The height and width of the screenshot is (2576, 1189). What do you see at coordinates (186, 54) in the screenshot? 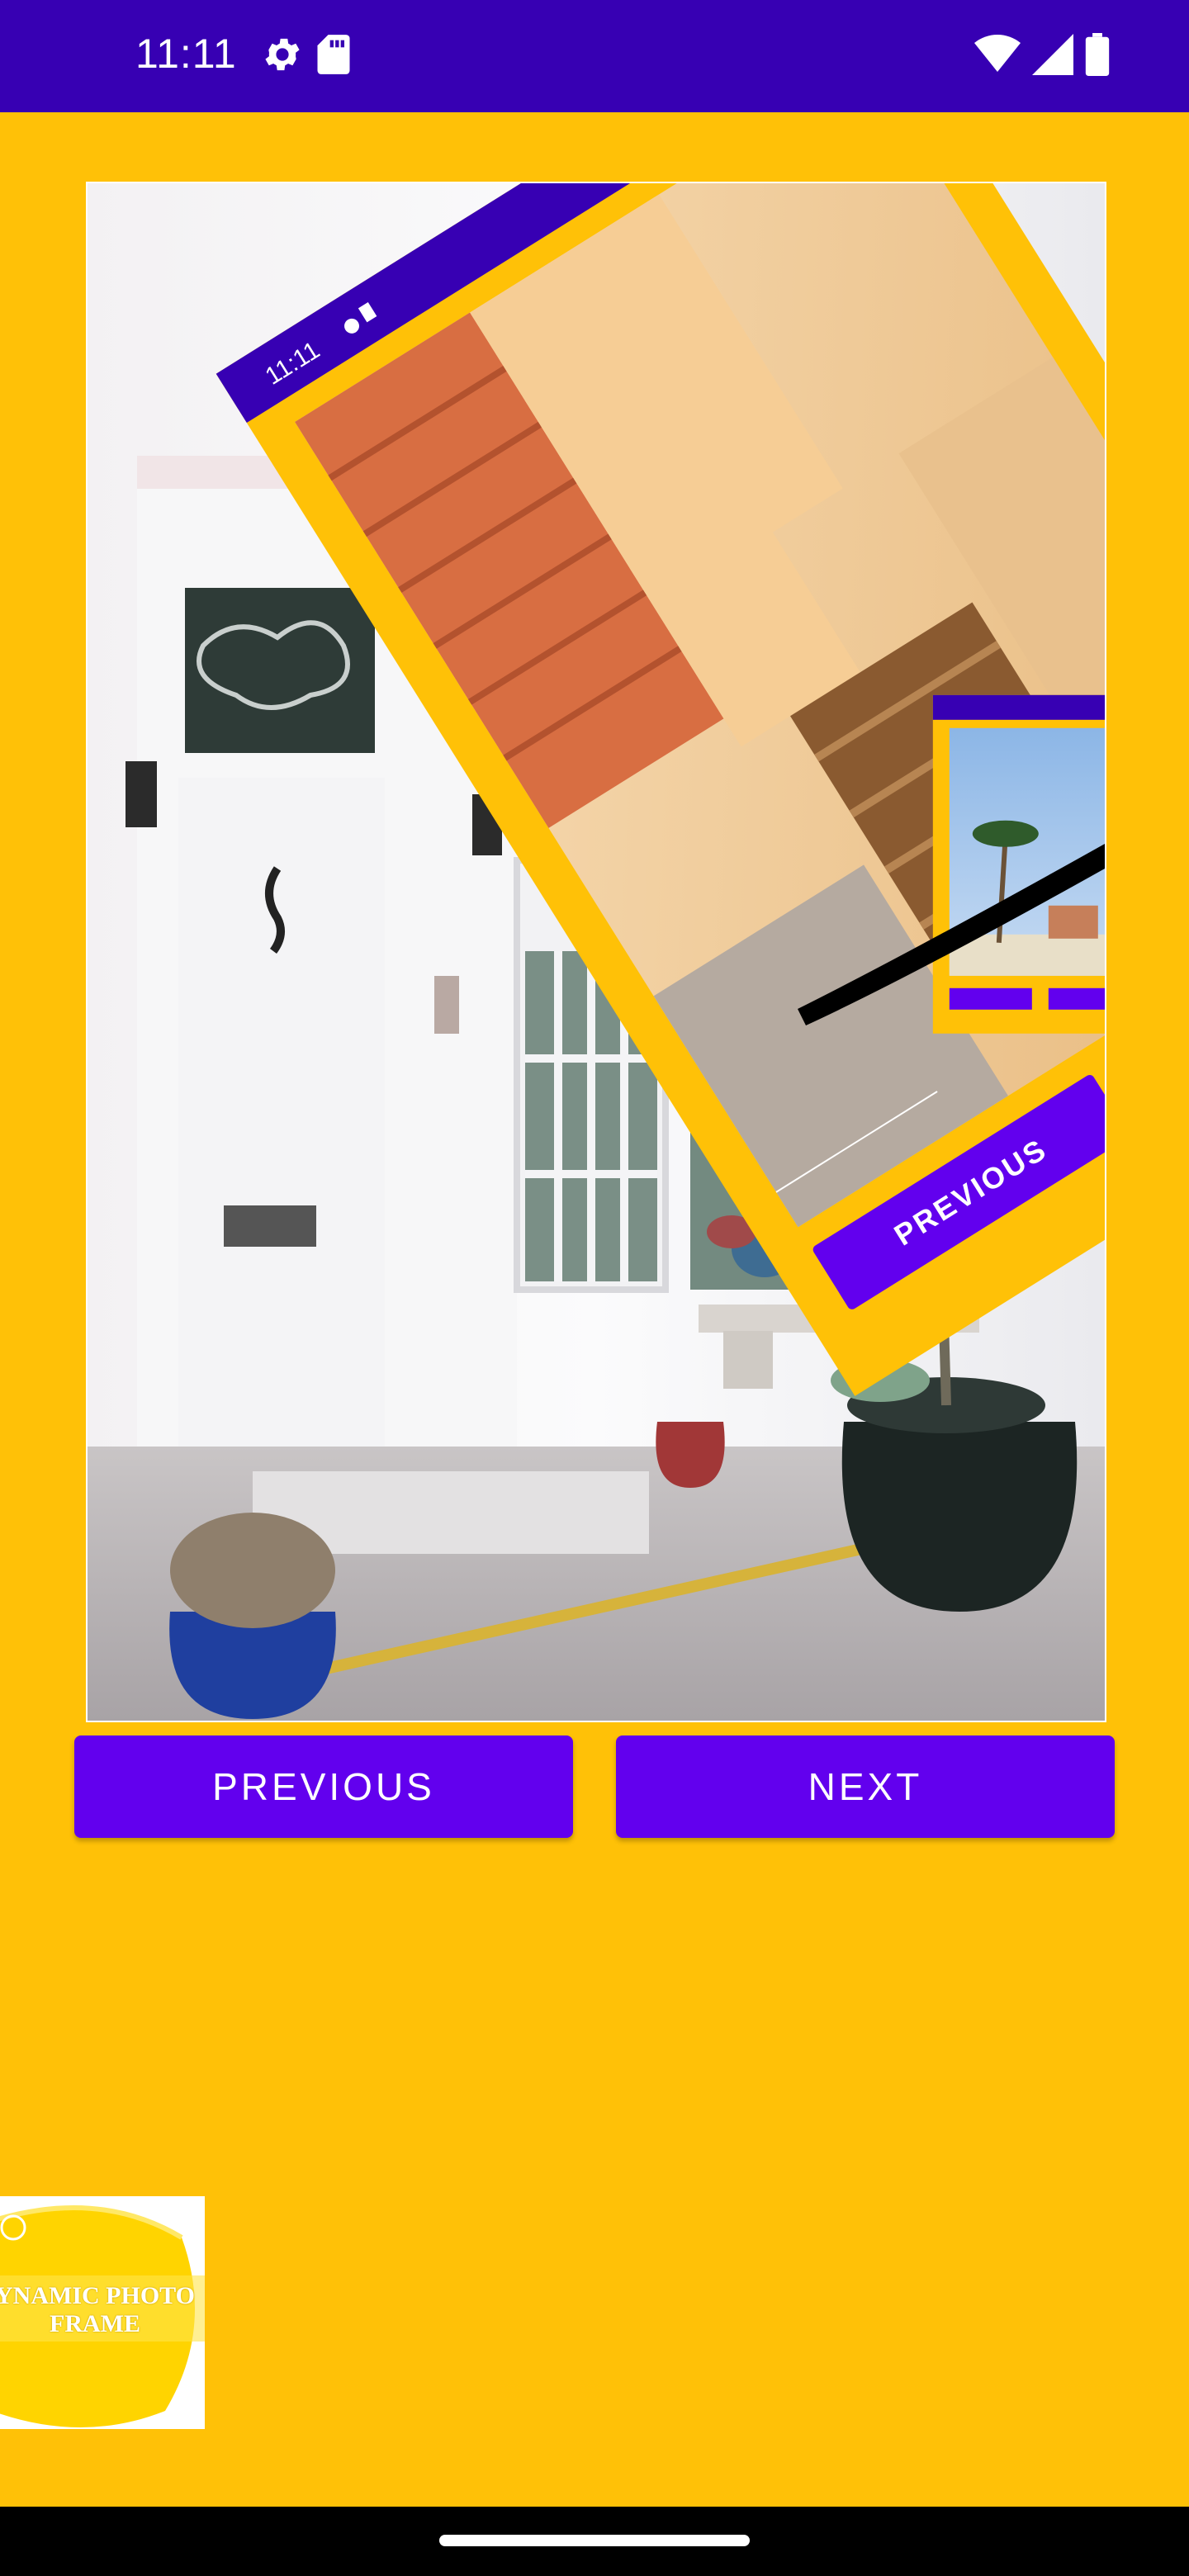
I see `status-time: 11:11` at bounding box center [186, 54].